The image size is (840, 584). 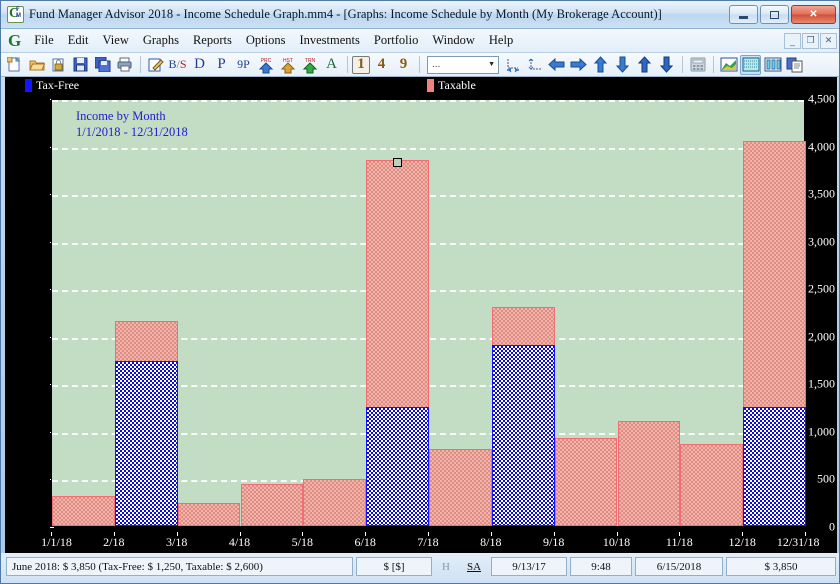 What do you see at coordinates (534, 65) in the screenshot?
I see `fit-vertical-icon` at bounding box center [534, 65].